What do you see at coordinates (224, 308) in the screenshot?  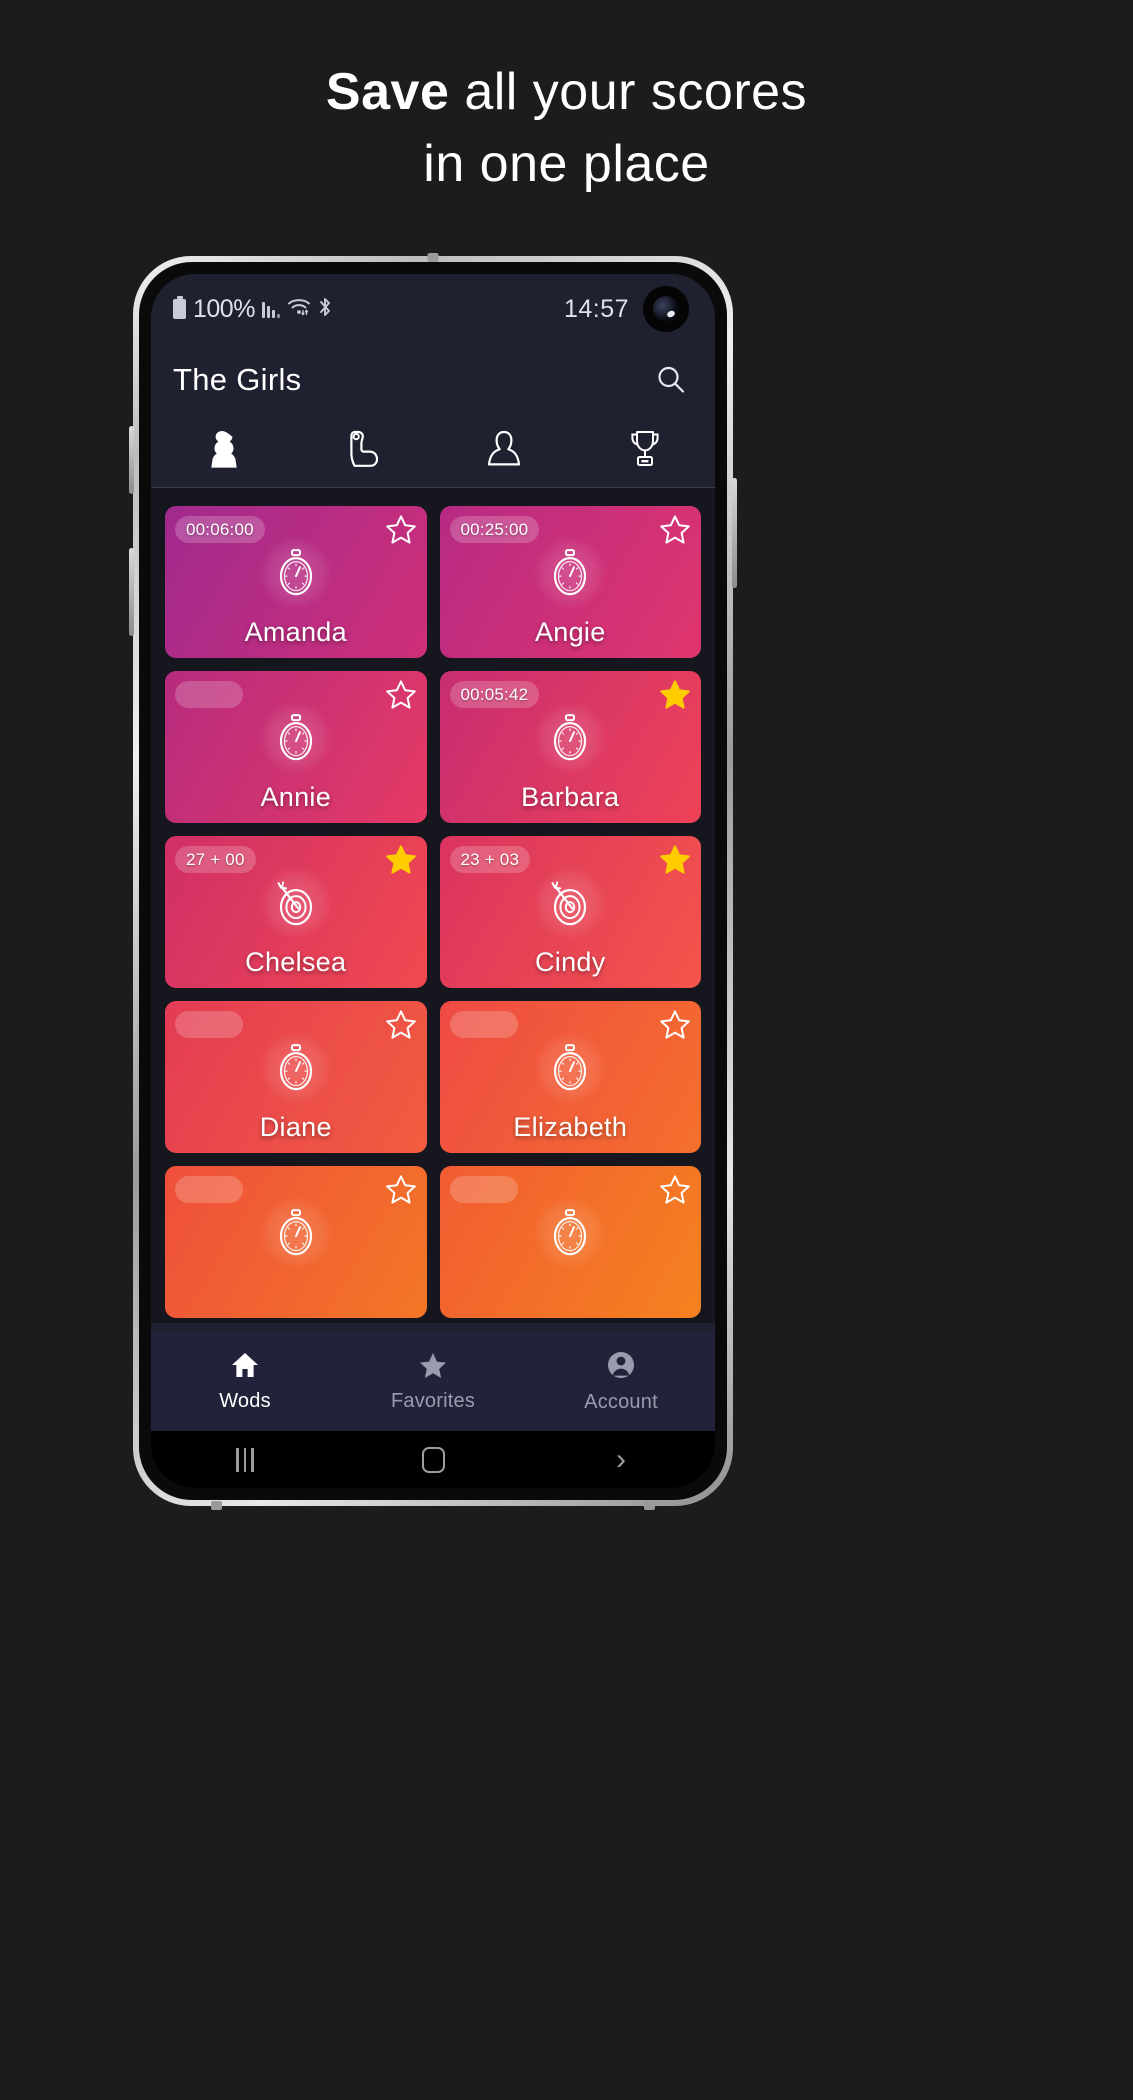 I see `battery-percent-label: 100%` at bounding box center [224, 308].